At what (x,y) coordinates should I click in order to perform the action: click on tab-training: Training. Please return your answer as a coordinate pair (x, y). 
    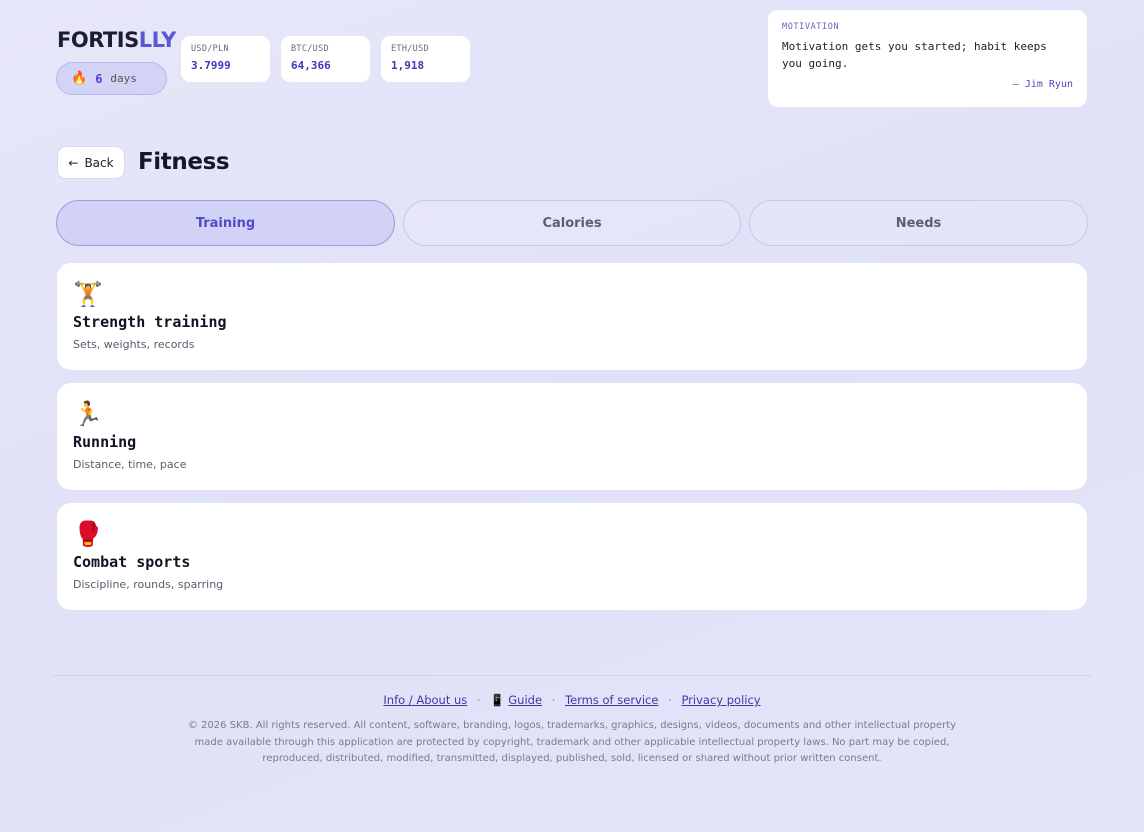
    Looking at the image, I should click on (225, 223).